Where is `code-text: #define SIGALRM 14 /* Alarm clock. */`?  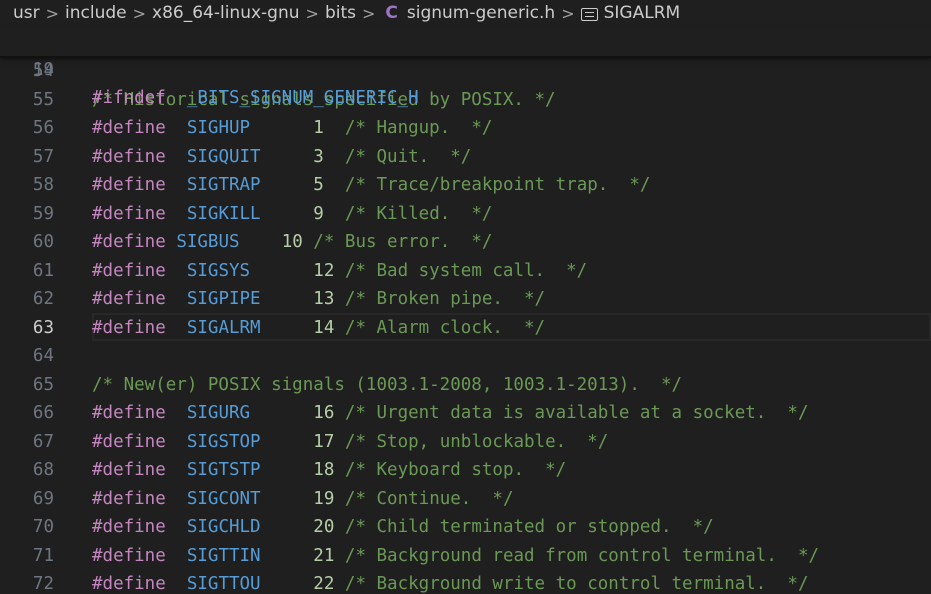 code-text: #define SIGALRM 14 /* Alarm clock. */ is located at coordinates (318, 328).